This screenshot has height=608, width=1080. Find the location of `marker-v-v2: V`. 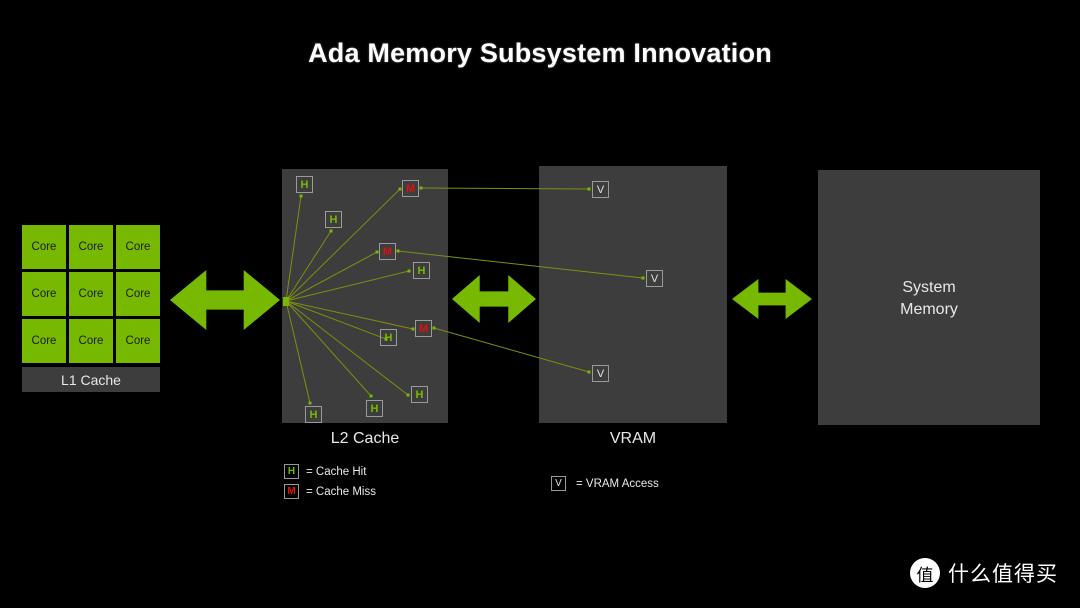

marker-v-v2: V is located at coordinates (654, 278).